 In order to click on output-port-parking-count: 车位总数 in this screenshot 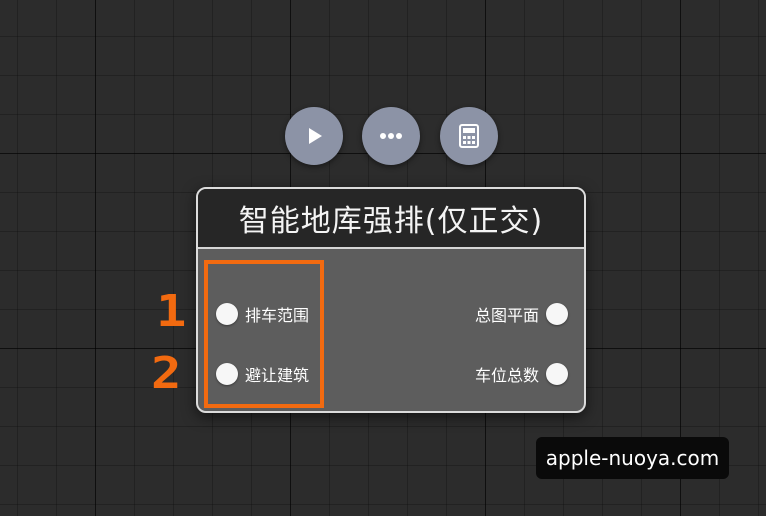, I will do `click(521, 374)`.